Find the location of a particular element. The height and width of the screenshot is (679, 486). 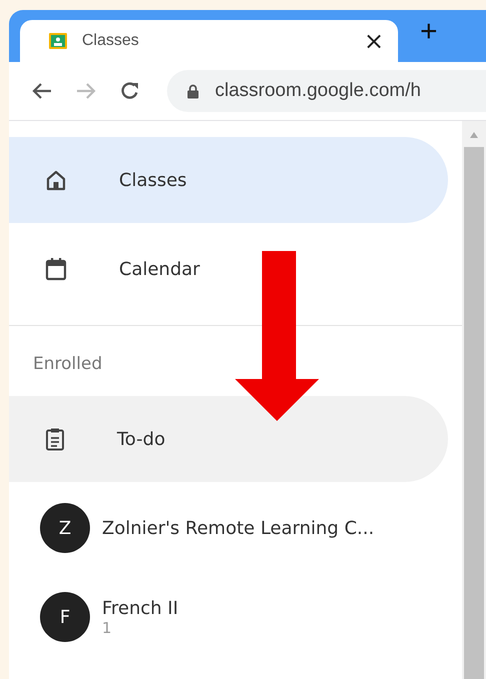

tab-title: Classes is located at coordinates (111, 41).